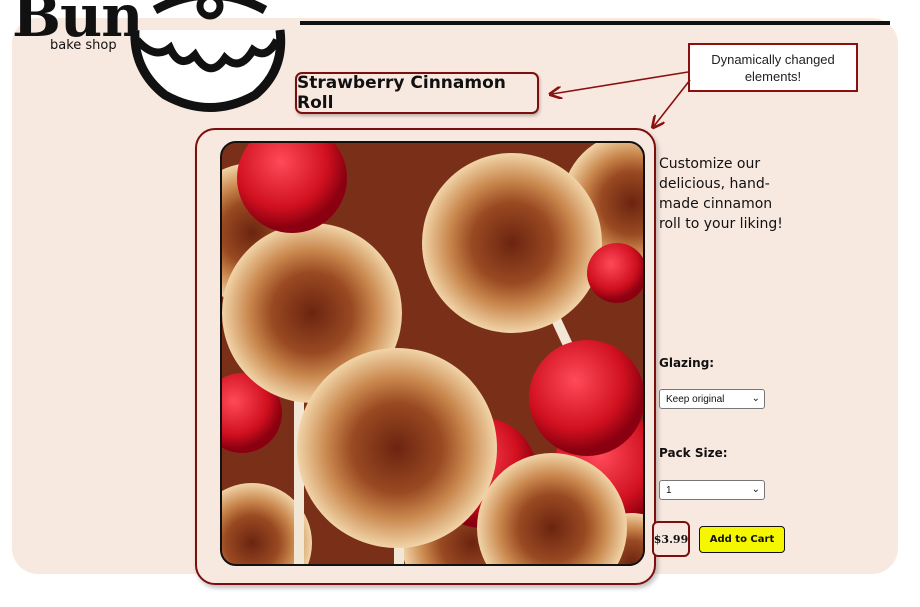  I want to click on glazing-label: Glazing:, so click(687, 363).